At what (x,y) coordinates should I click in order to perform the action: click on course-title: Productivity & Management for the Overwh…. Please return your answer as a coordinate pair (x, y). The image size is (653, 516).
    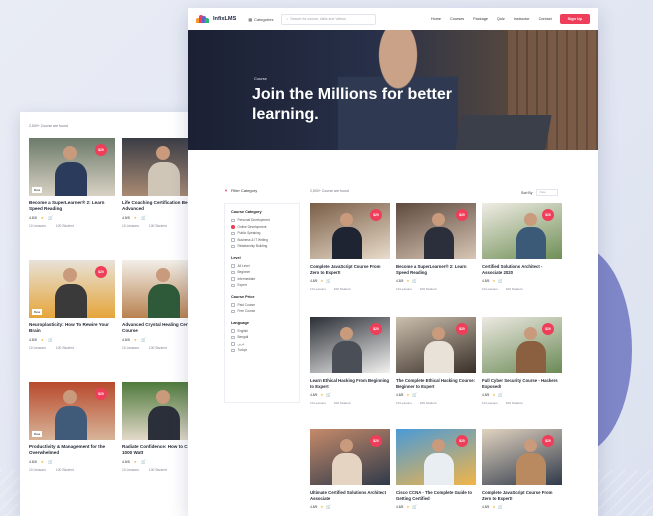
    Looking at the image, I should click on (72, 450).